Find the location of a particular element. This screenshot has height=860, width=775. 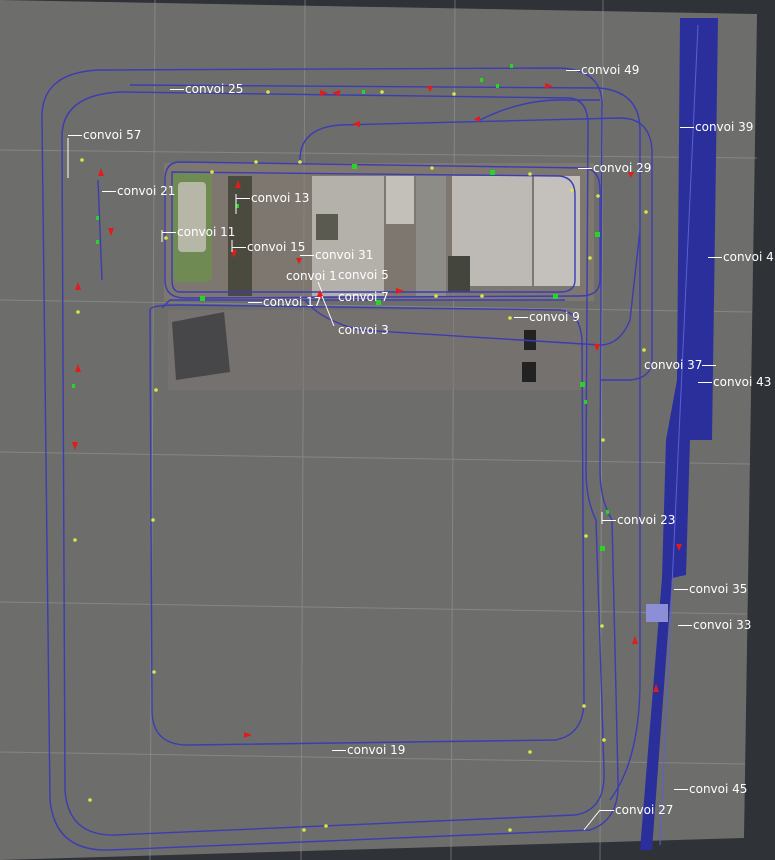

convoy-label-7: convoi 7 is located at coordinates (363, 297).